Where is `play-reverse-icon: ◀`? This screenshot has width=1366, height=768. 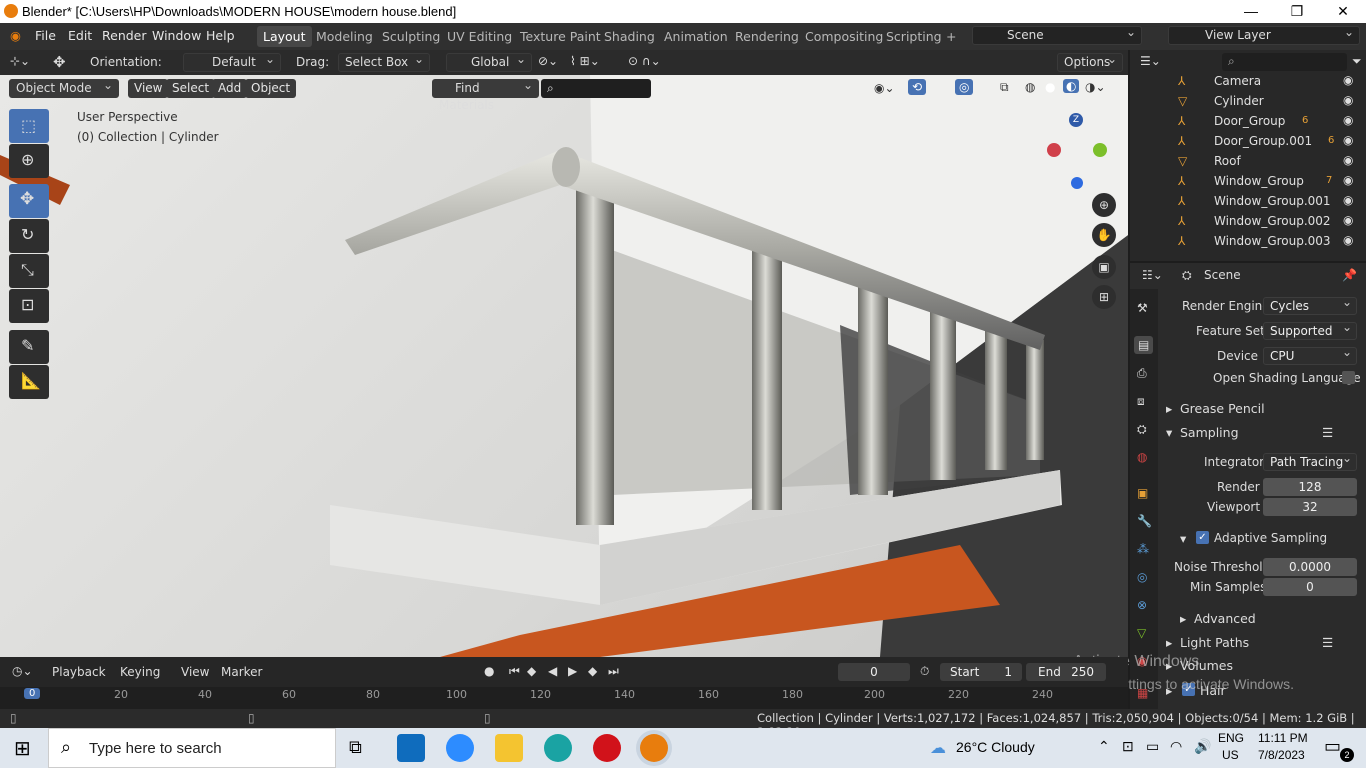
play-reverse-icon: ◀ is located at coordinates (552, 671).